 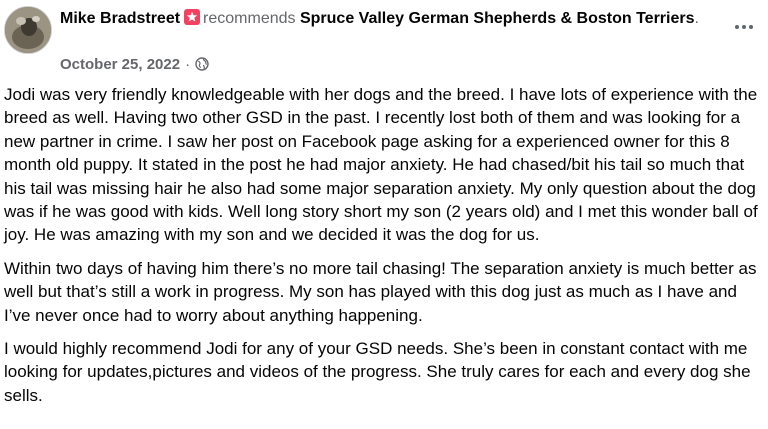 What do you see at coordinates (202, 64) in the screenshot?
I see `globe-icon` at bounding box center [202, 64].